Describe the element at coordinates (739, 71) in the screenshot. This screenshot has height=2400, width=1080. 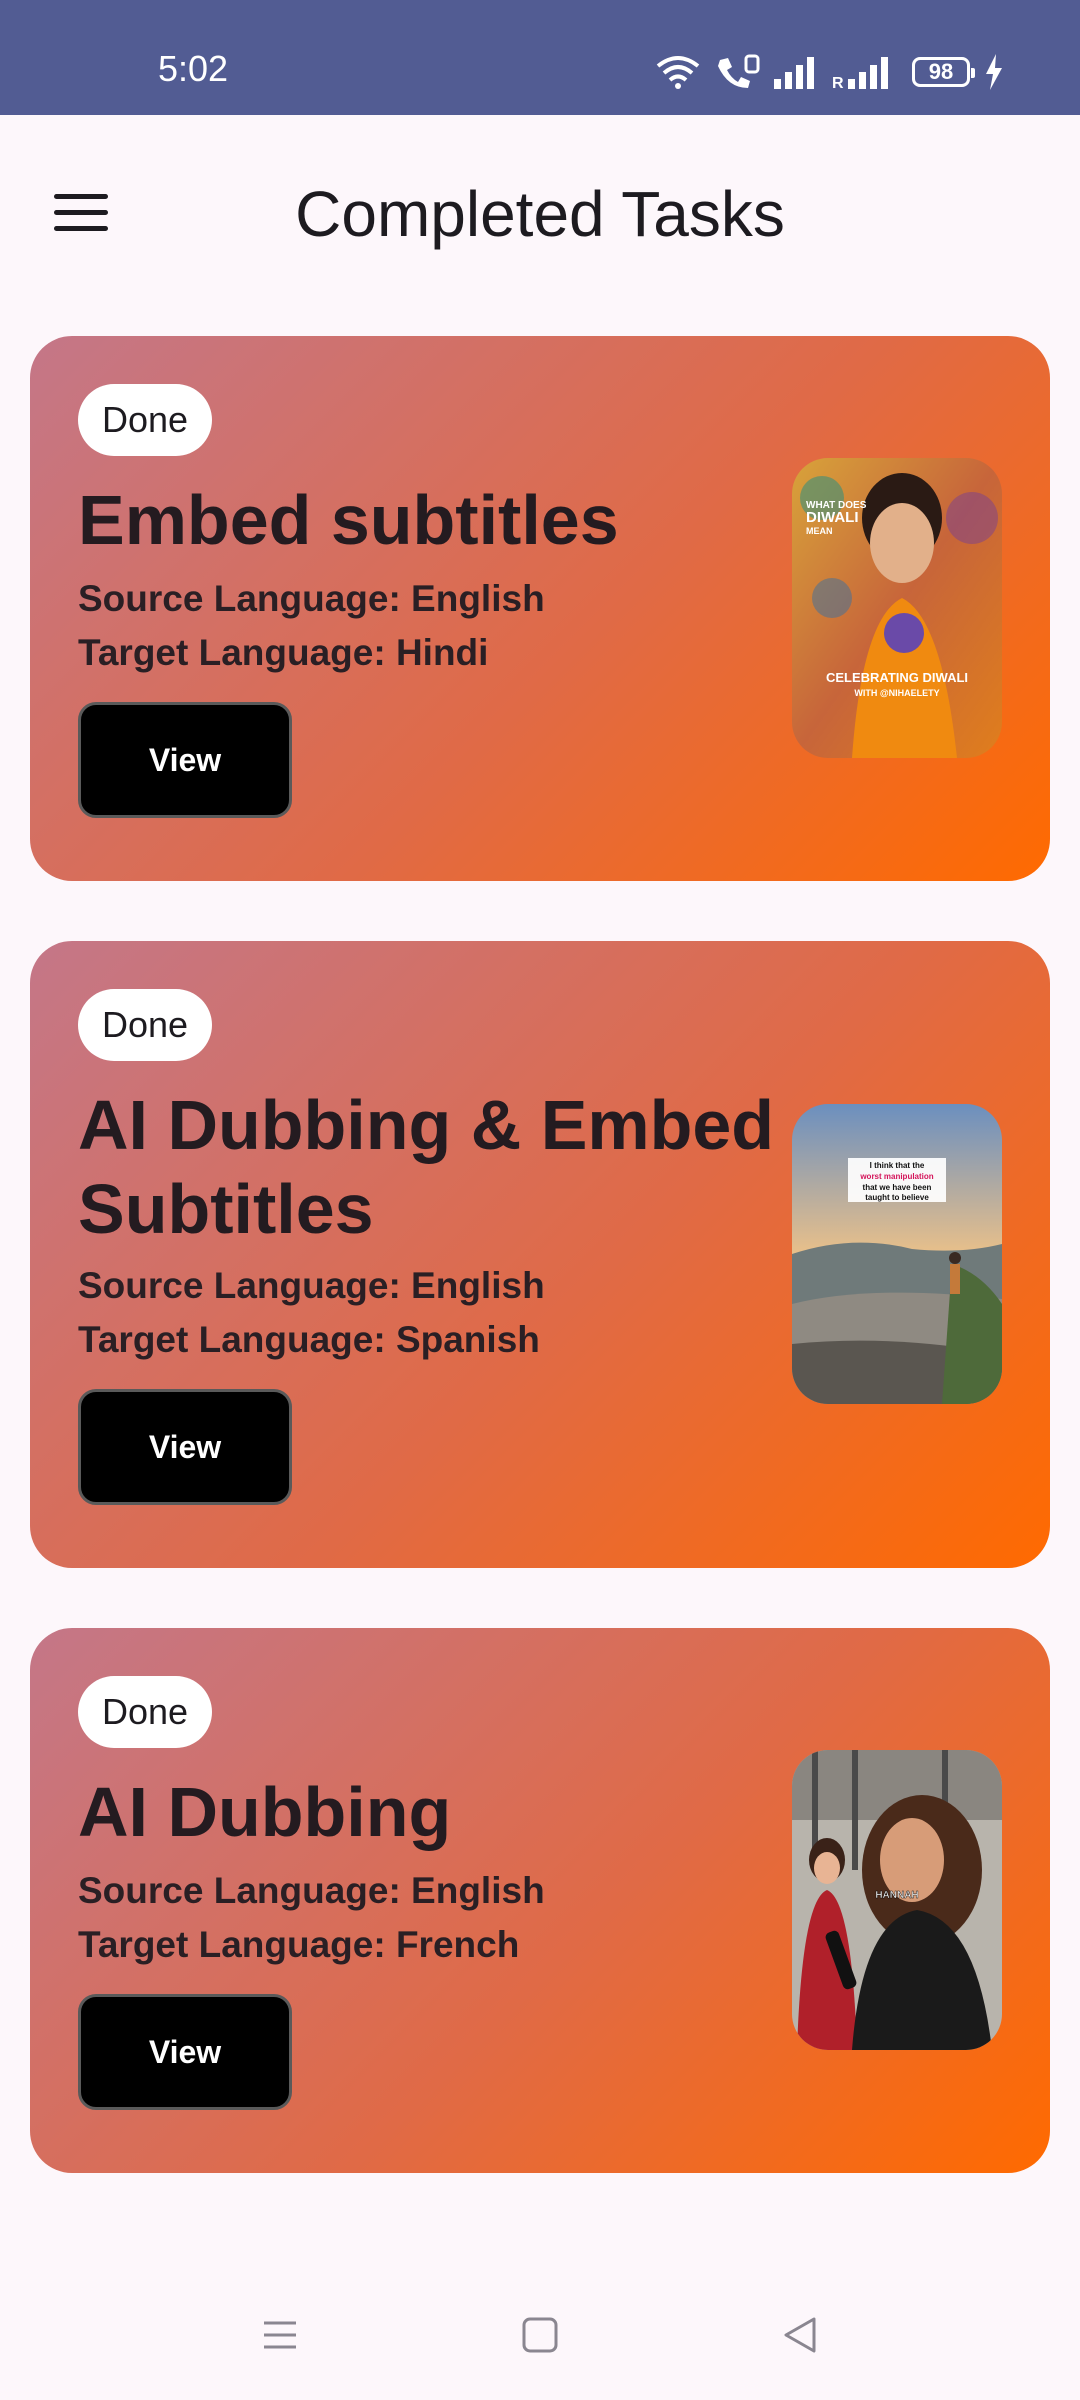
I see `call-icon` at that location.